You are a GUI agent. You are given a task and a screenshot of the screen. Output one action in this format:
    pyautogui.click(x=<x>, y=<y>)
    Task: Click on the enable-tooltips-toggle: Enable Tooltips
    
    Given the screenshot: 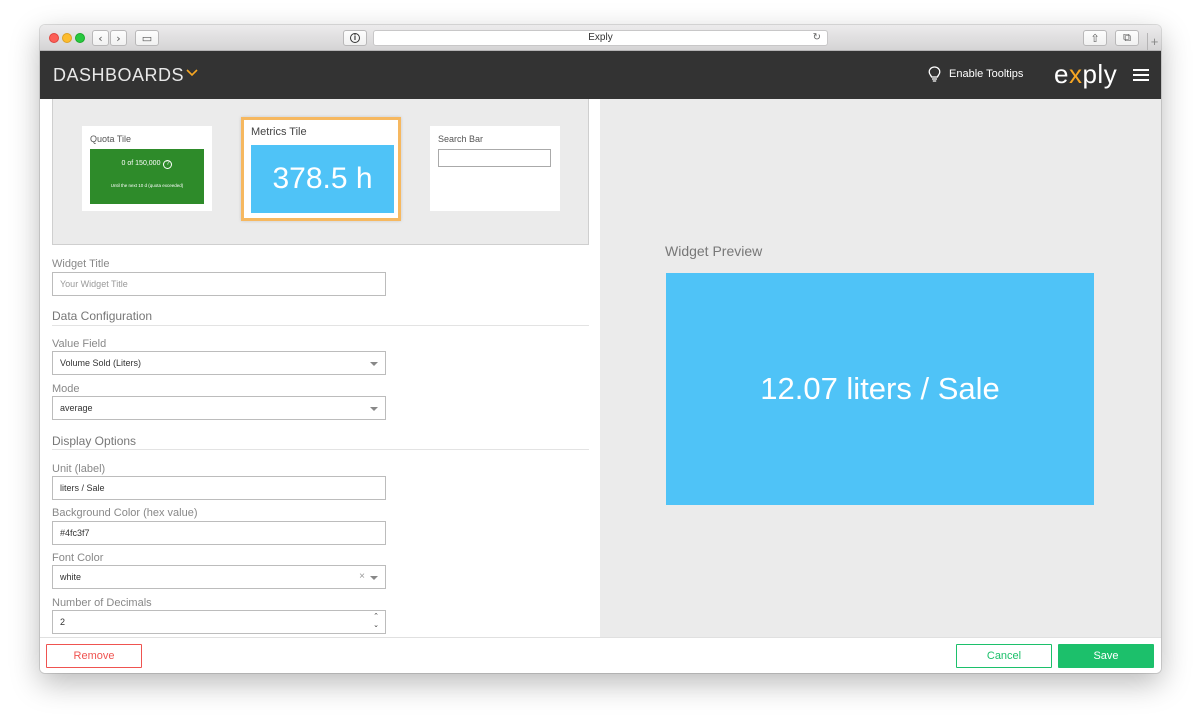 What is the action you would take?
    pyautogui.click(x=986, y=74)
    